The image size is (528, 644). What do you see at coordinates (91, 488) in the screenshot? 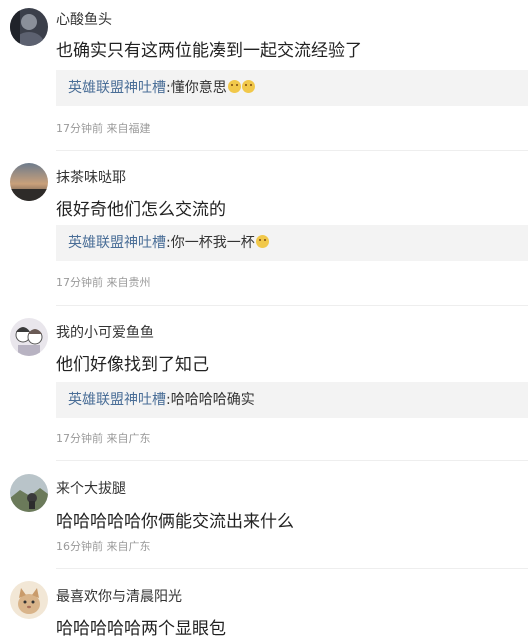
I see `username: 来个大拔腿` at bounding box center [91, 488].